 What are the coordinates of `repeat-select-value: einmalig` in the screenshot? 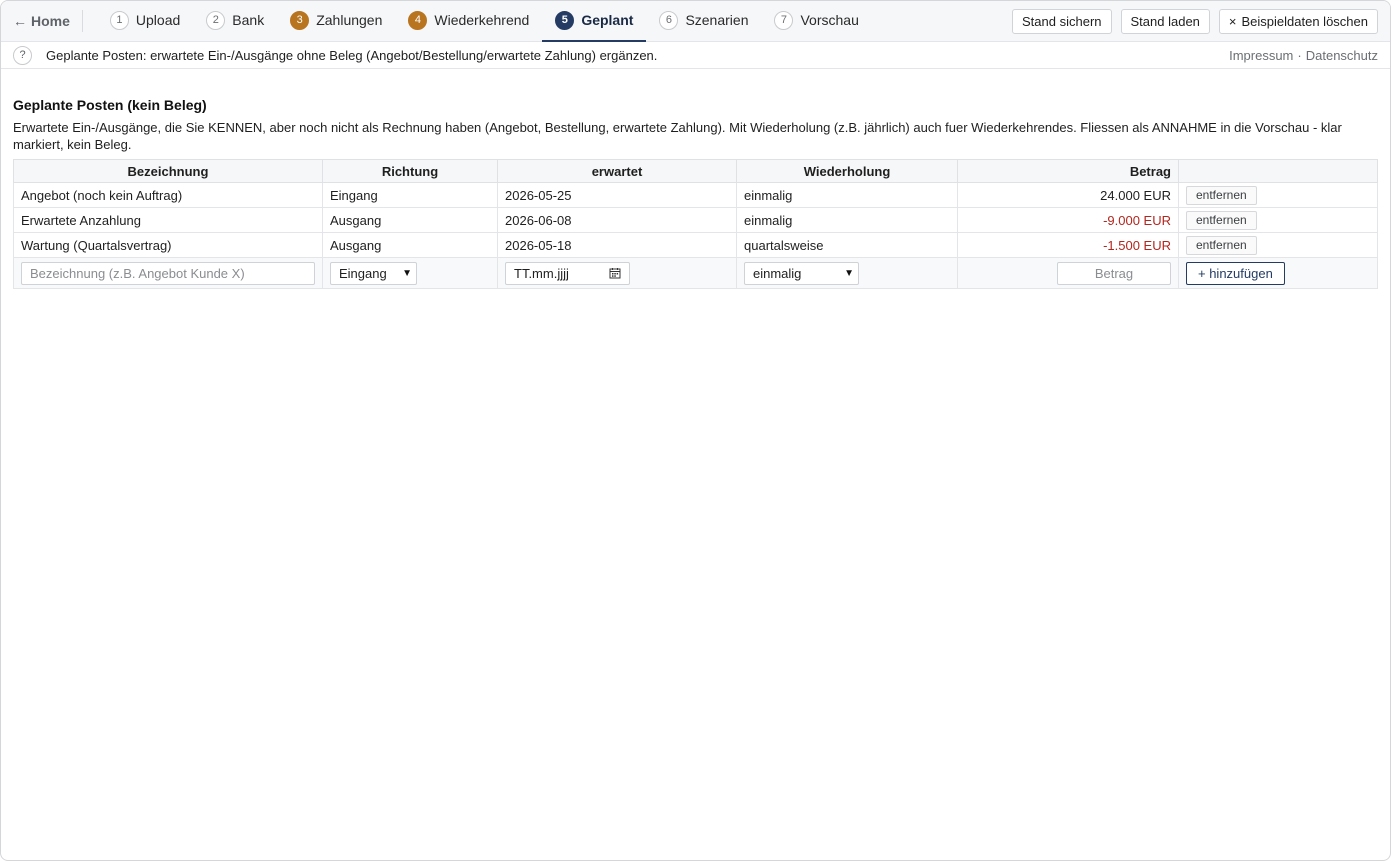 It's located at (777, 273).